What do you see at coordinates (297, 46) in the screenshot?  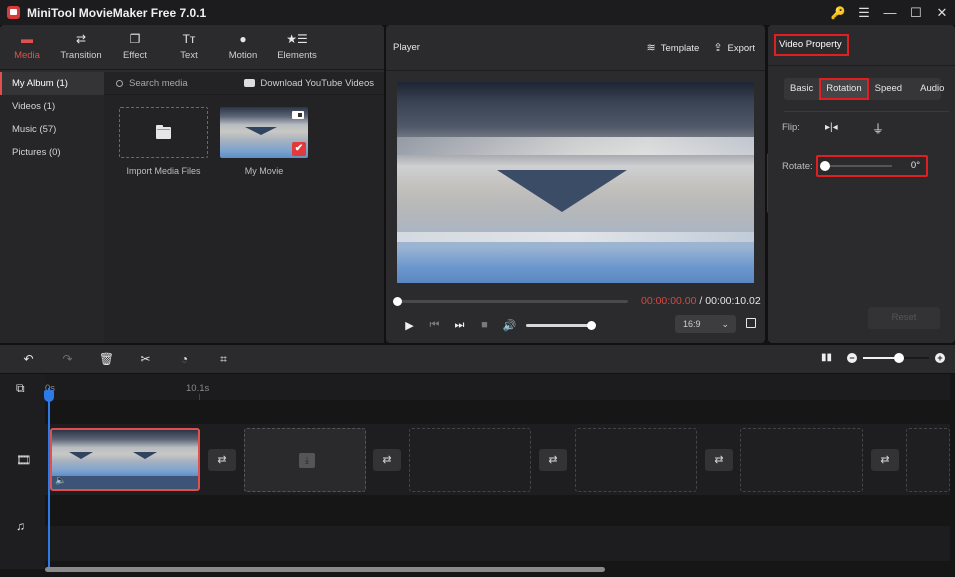 I see `toolbar-elements: ★☰ Elements` at bounding box center [297, 46].